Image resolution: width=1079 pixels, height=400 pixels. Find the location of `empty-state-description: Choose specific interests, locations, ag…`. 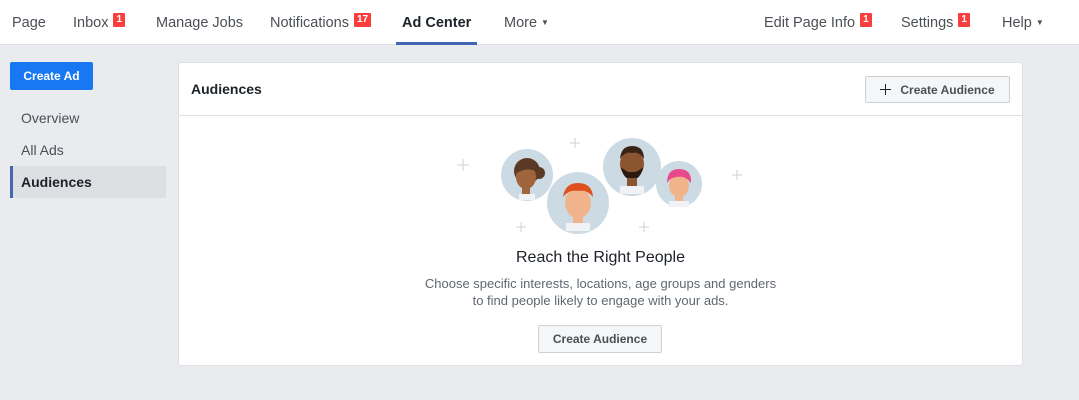

empty-state-description: Choose specific interests, locations, ag… is located at coordinates (600, 292).